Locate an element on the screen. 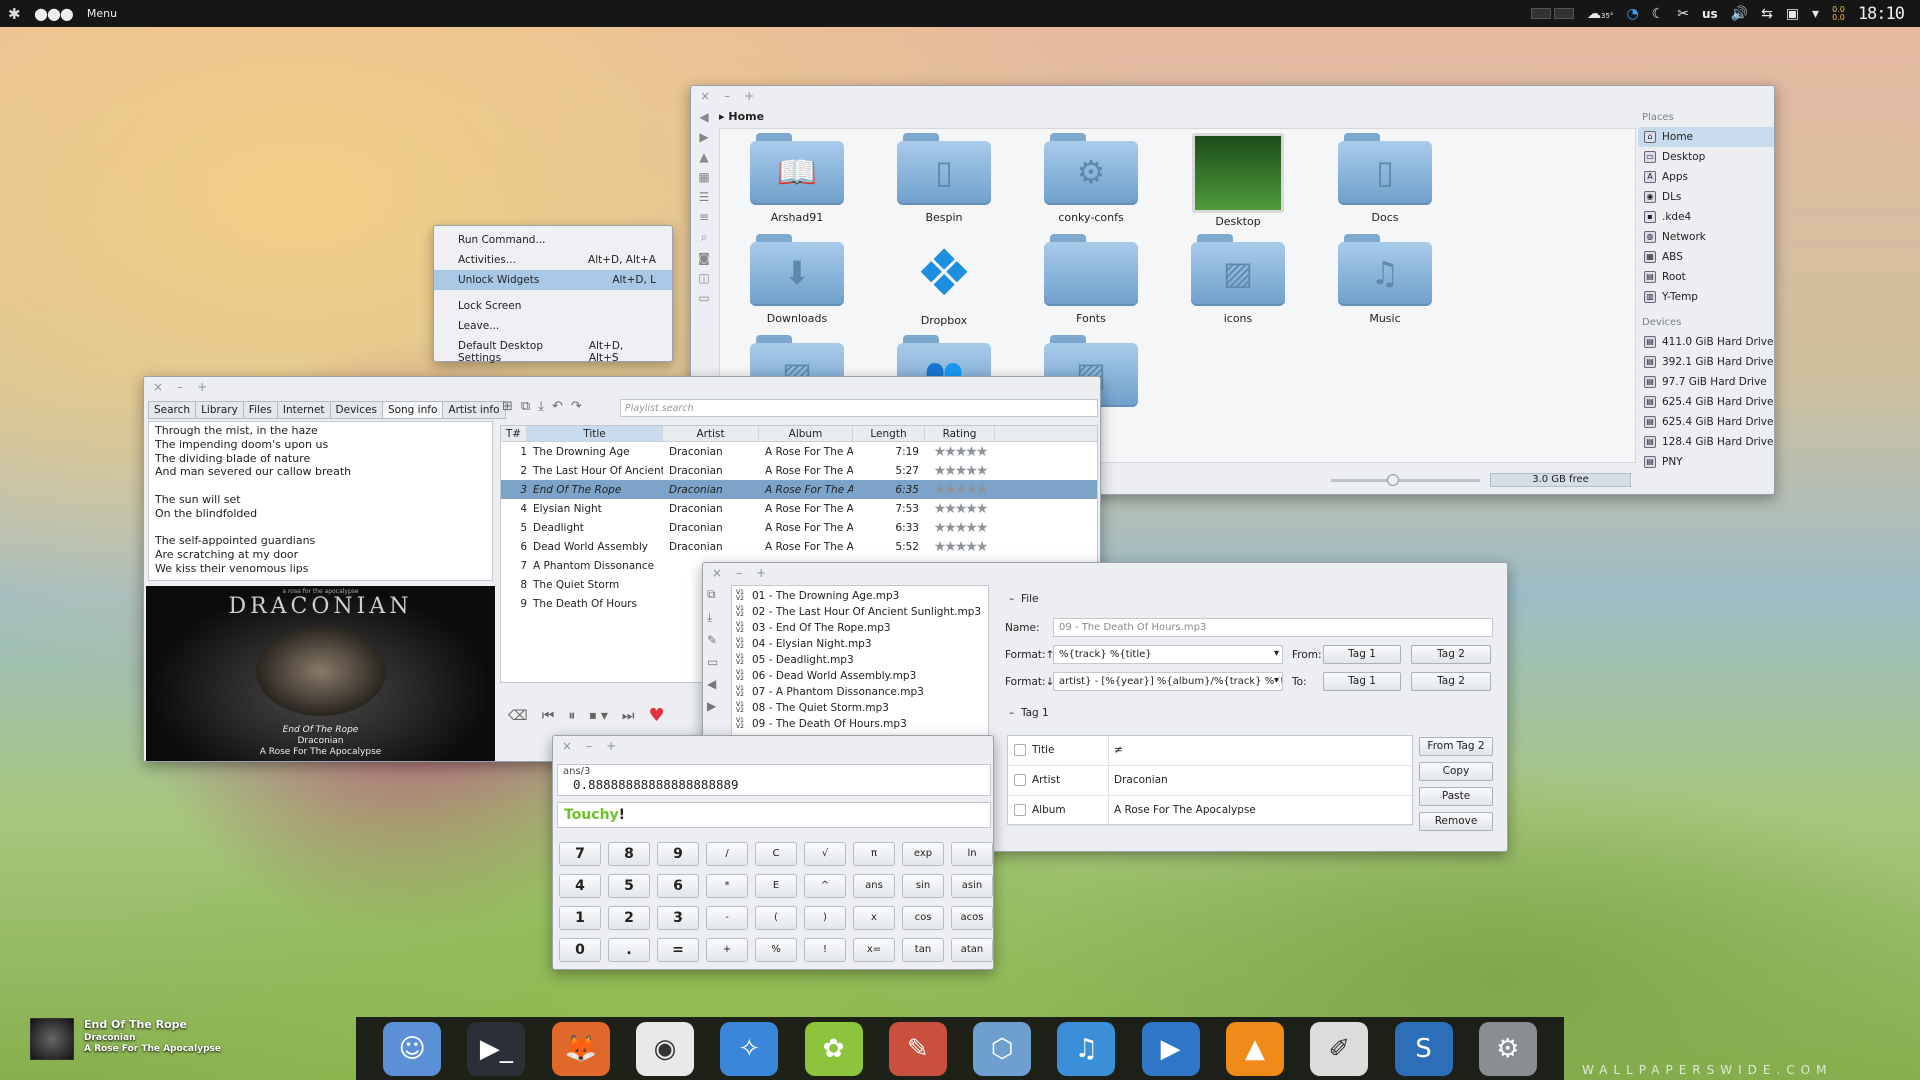 Image resolution: width=1920 pixels, height=1080 pixels. tab-artist-info: Artist info is located at coordinates (474, 410).